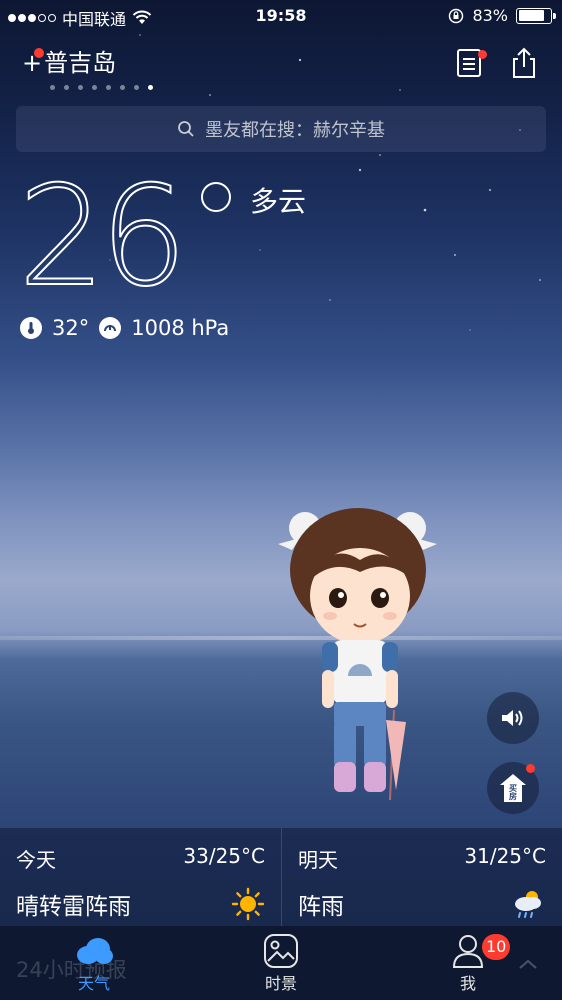 This screenshot has width=562, height=1000. What do you see at coordinates (101, 87) in the screenshot?
I see `page-indicator` at bounding box center [101, 87].